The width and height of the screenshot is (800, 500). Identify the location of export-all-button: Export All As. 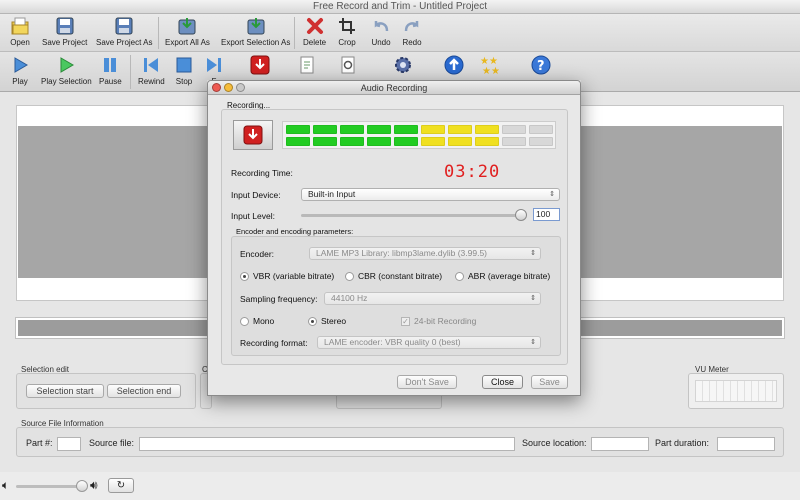
(187, 31).